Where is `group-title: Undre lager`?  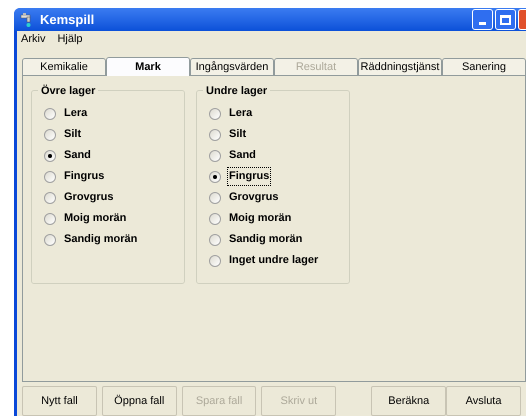 group-title: Undre lager is located at coordinates (236, 91).